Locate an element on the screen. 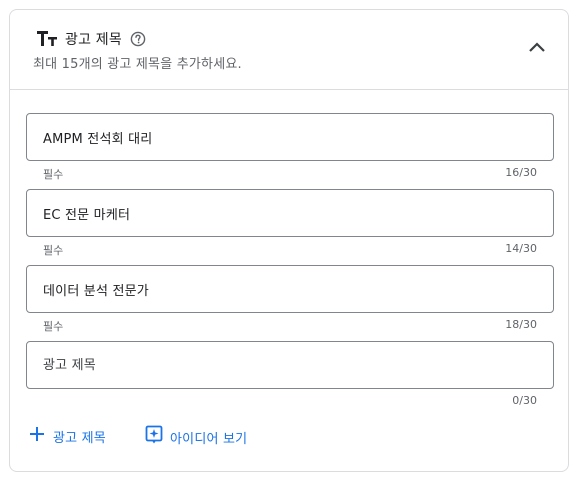 The height and width of the screenshot is (487, 578). headline-helper-2: 필수 is located at coordinates (53, 250).